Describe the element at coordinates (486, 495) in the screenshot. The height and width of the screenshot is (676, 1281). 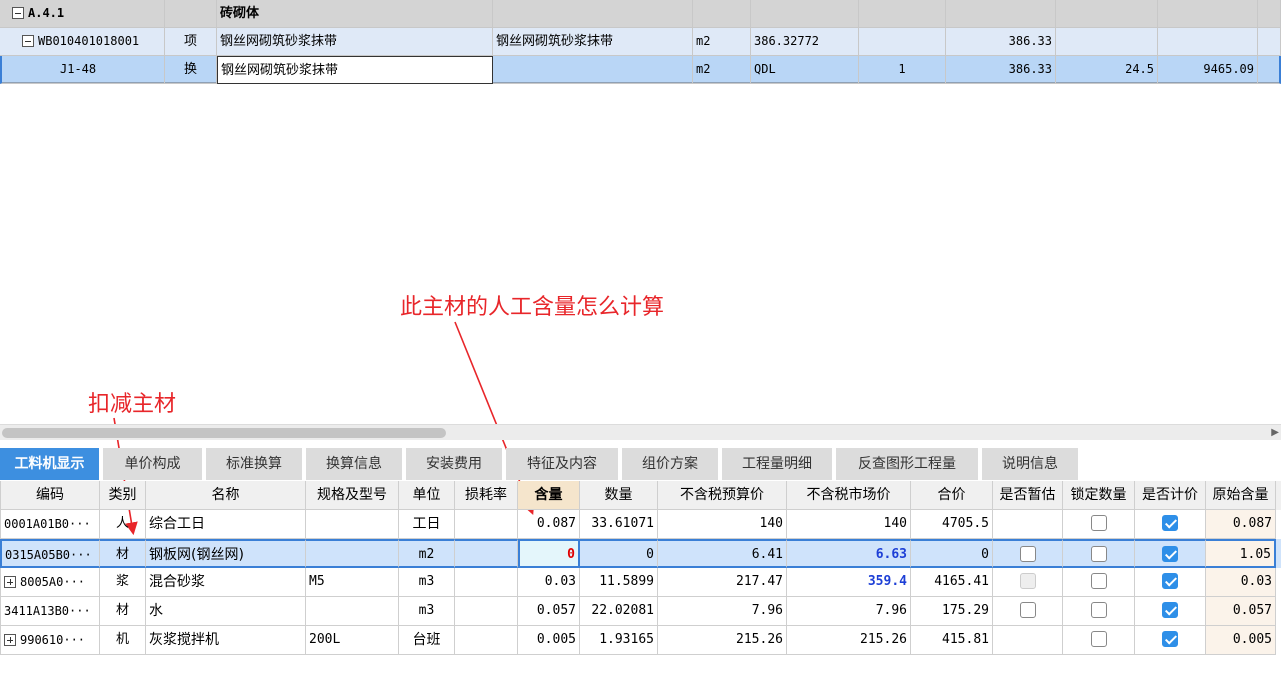
I see `col-loss-rate: 损耗率` at that location.